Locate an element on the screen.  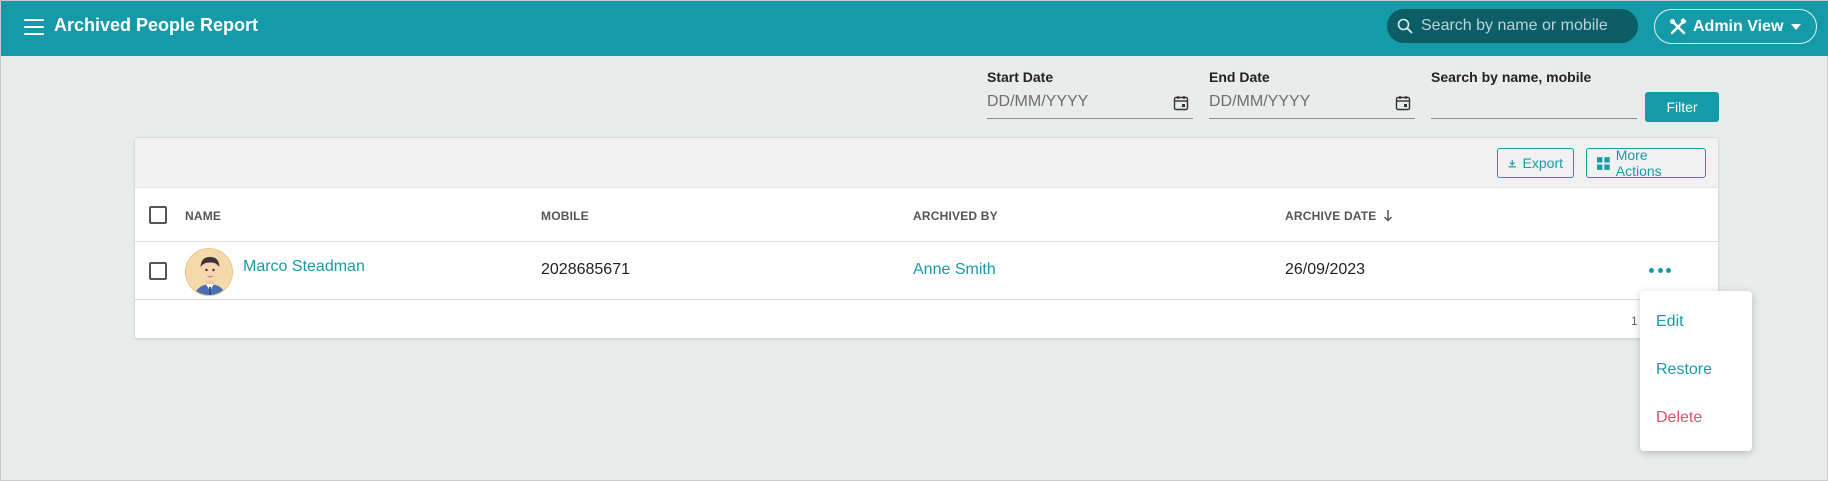
search-icon is located at coordinates (1405, 26).